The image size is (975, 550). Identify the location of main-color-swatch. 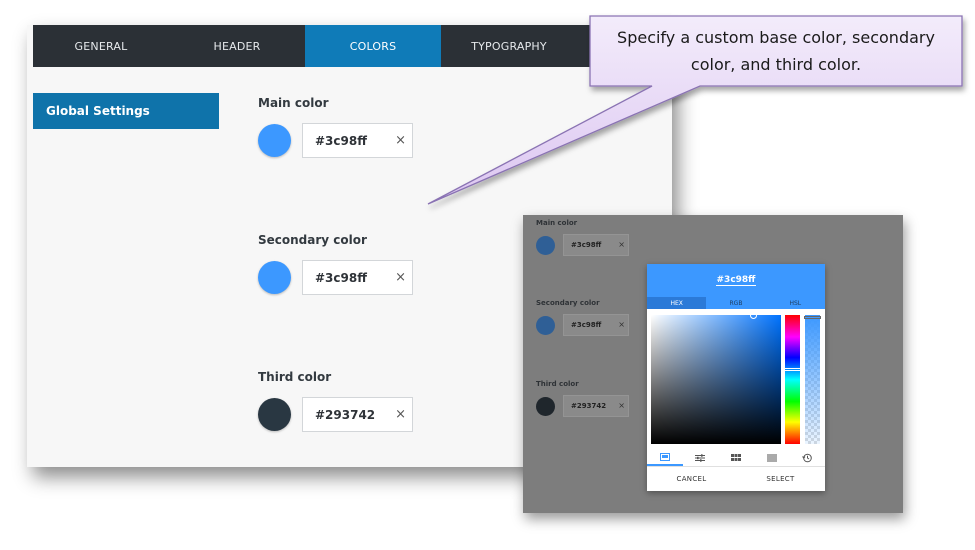
(274, 140).